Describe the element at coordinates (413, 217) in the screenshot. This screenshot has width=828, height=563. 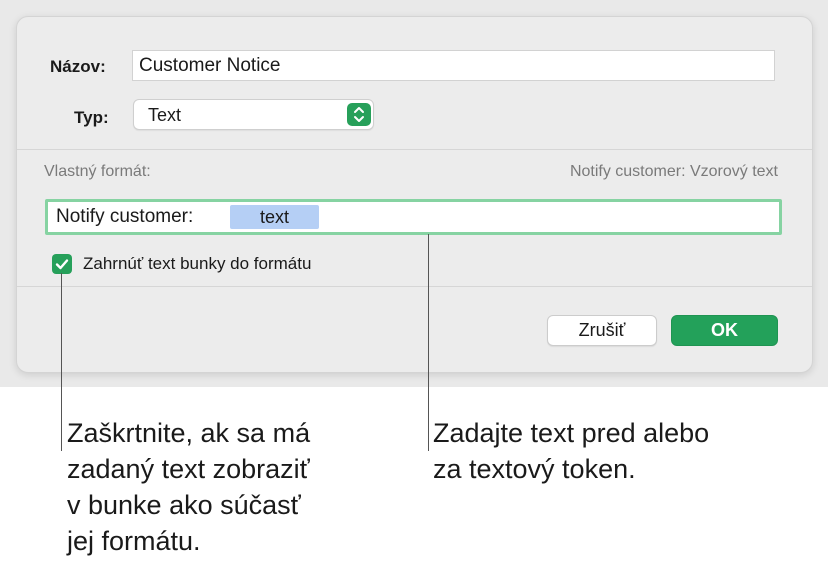
I see `custom-format-field: Notify customer: text` at that location.